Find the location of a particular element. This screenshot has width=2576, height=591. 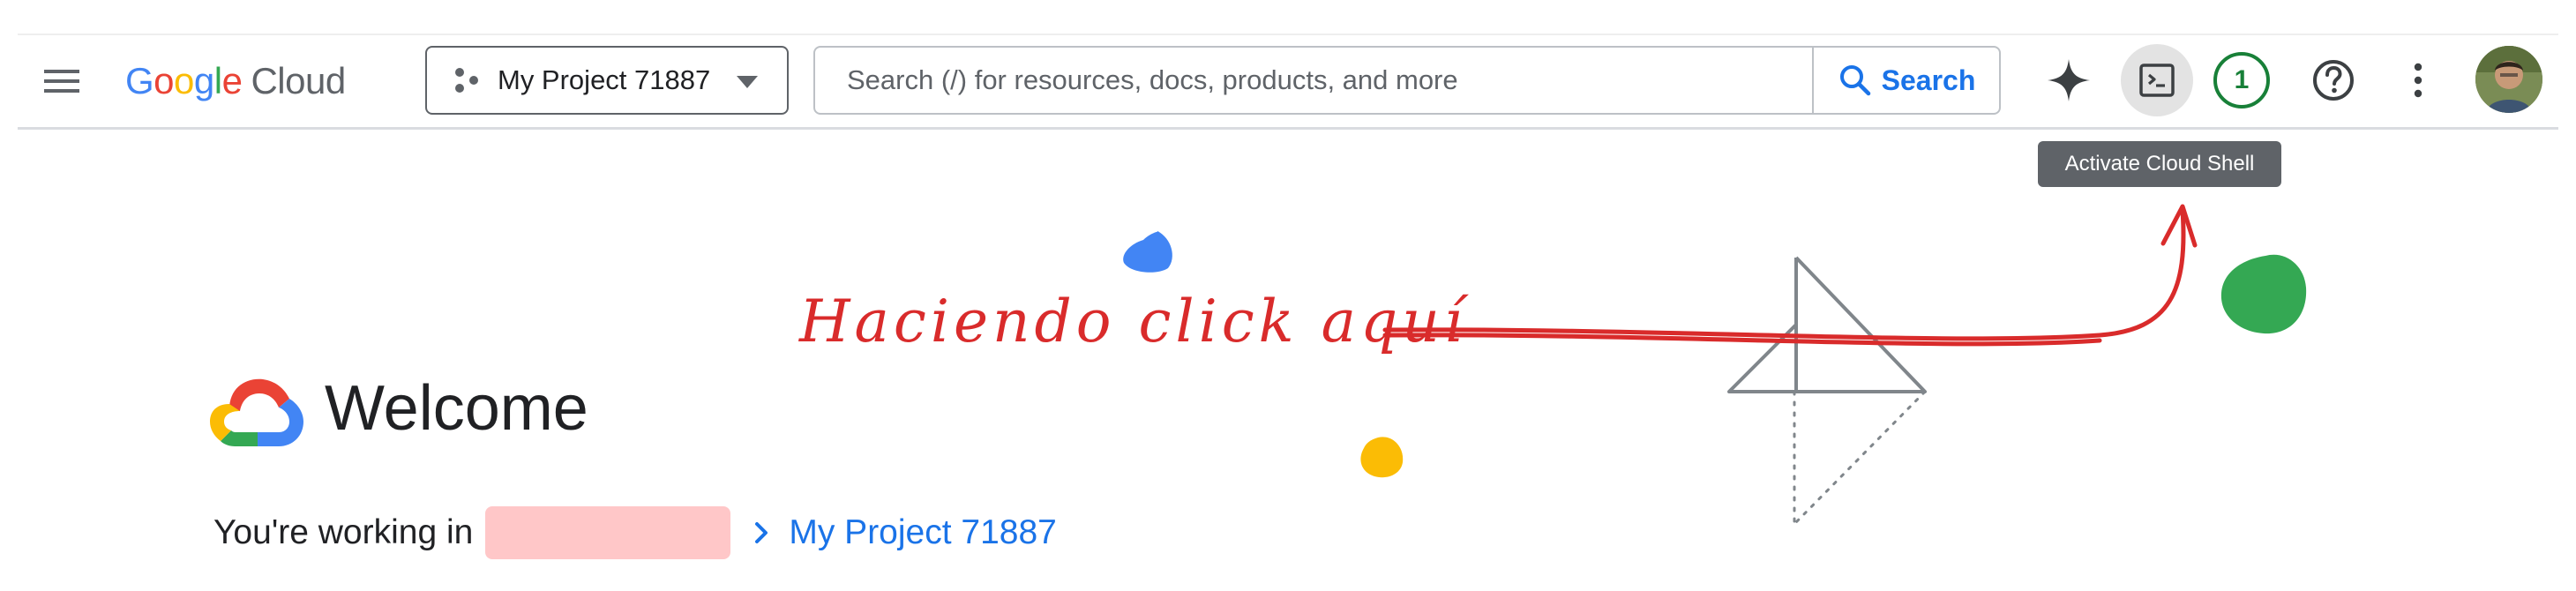

dotted-line-shape is located at coordinates (1860, 457).